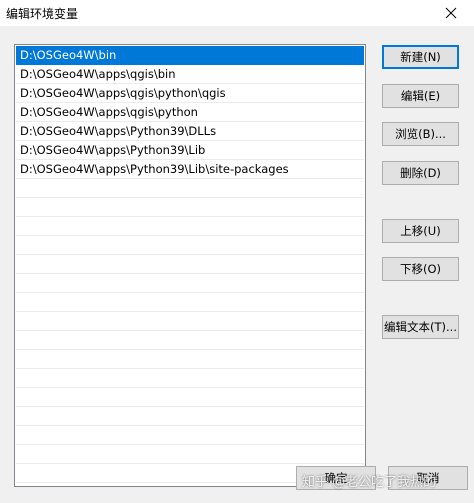  Describe the element at coordinates (190, 74) in the screenshot. I see `path-row: D:\OSGeo4W\apps\qgis\bin` at that location.